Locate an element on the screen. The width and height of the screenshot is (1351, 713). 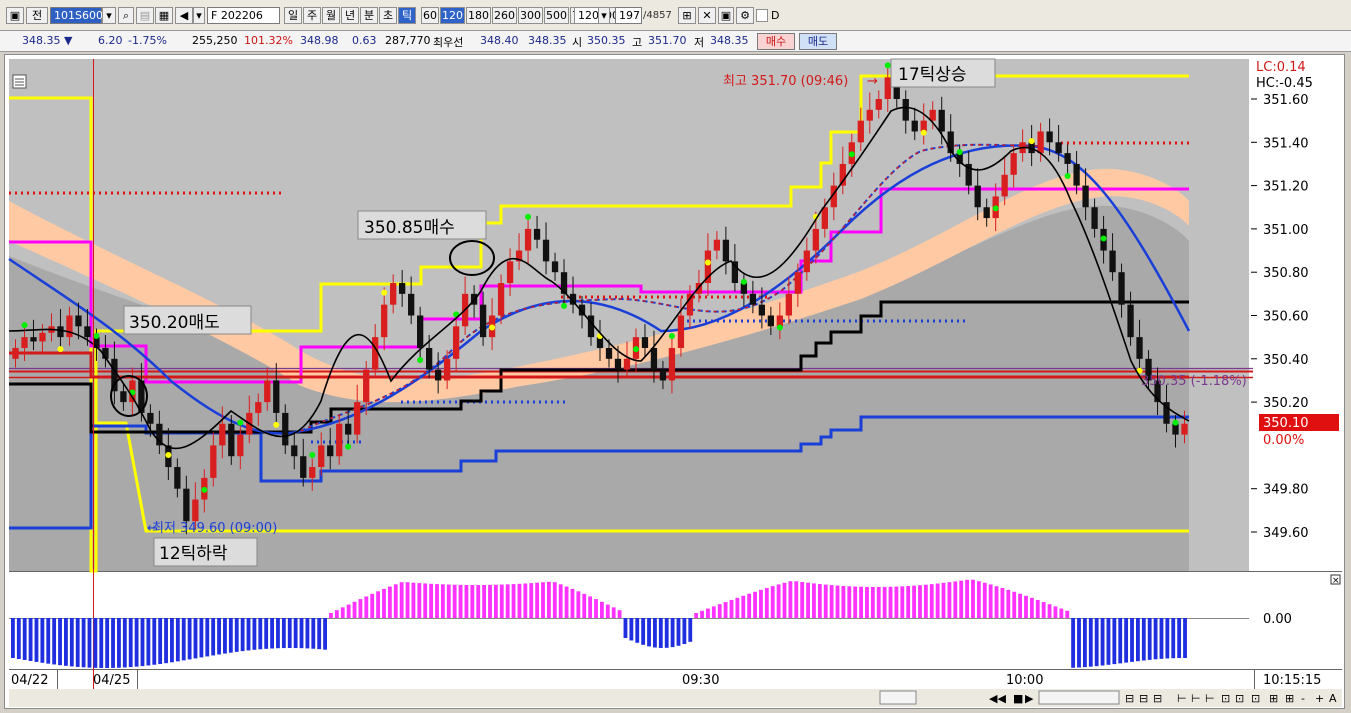
d-checkbox is located at coordinates (762, 15).